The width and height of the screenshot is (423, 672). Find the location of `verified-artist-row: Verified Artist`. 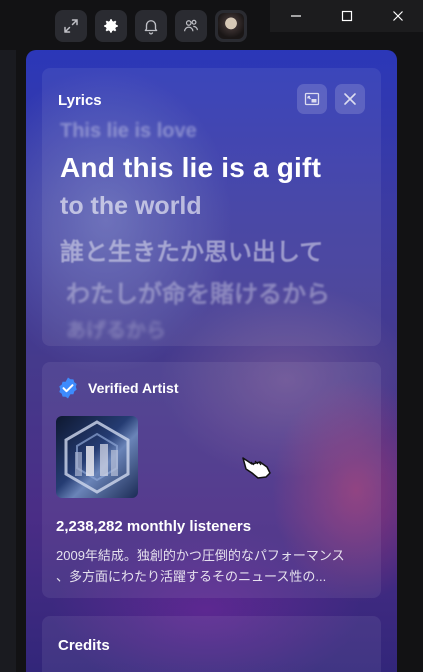

verified-artist-row: Verified Artist is located at coordinates (117, 388).